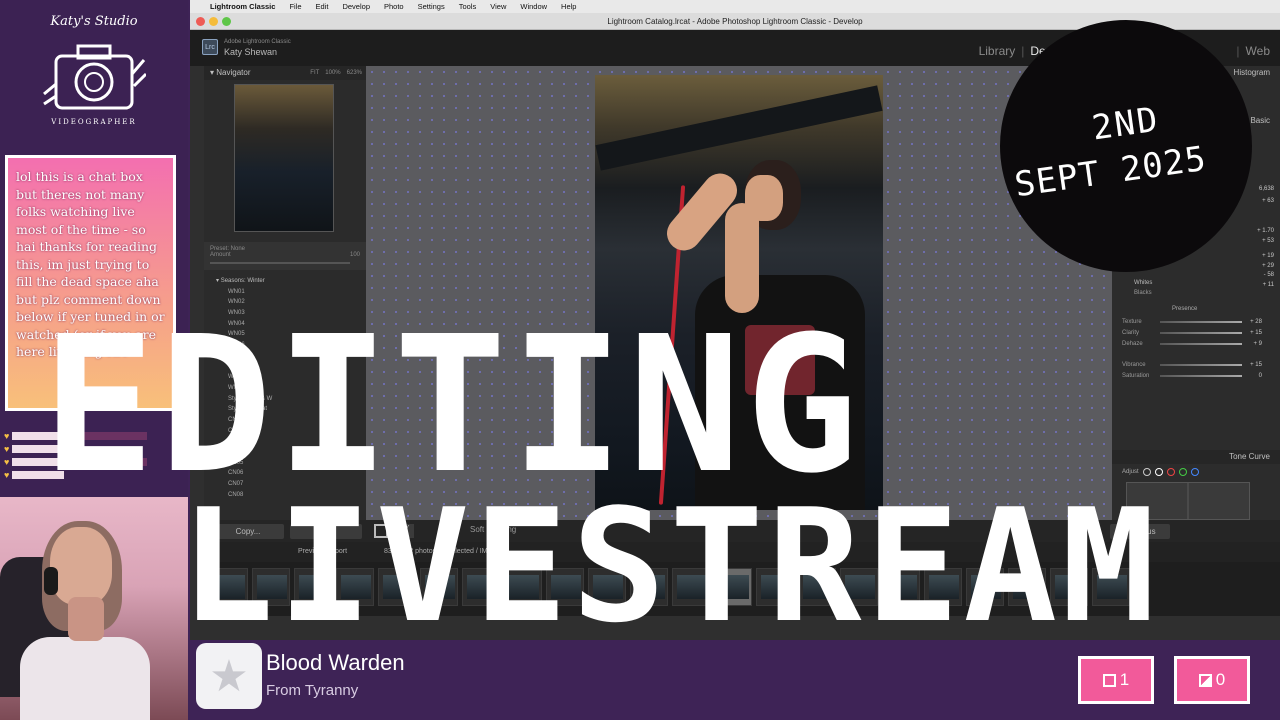  What do you see at coordinates (285, 495) in the screenshot?
I see `preset-item: CN08` at bounding box center [285, 495].